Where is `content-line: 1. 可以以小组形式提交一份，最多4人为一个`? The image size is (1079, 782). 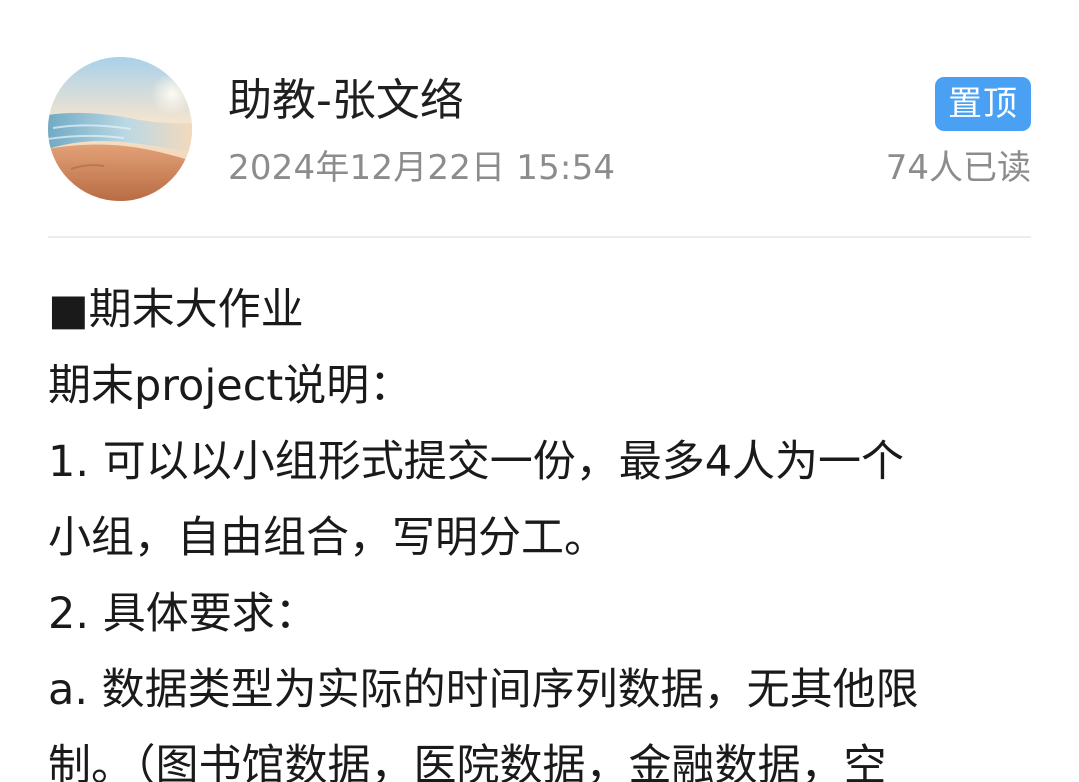 content-line: 1. 可以以小组形式提交一份，最多4人为一个 is located at coordinates (476, 462).